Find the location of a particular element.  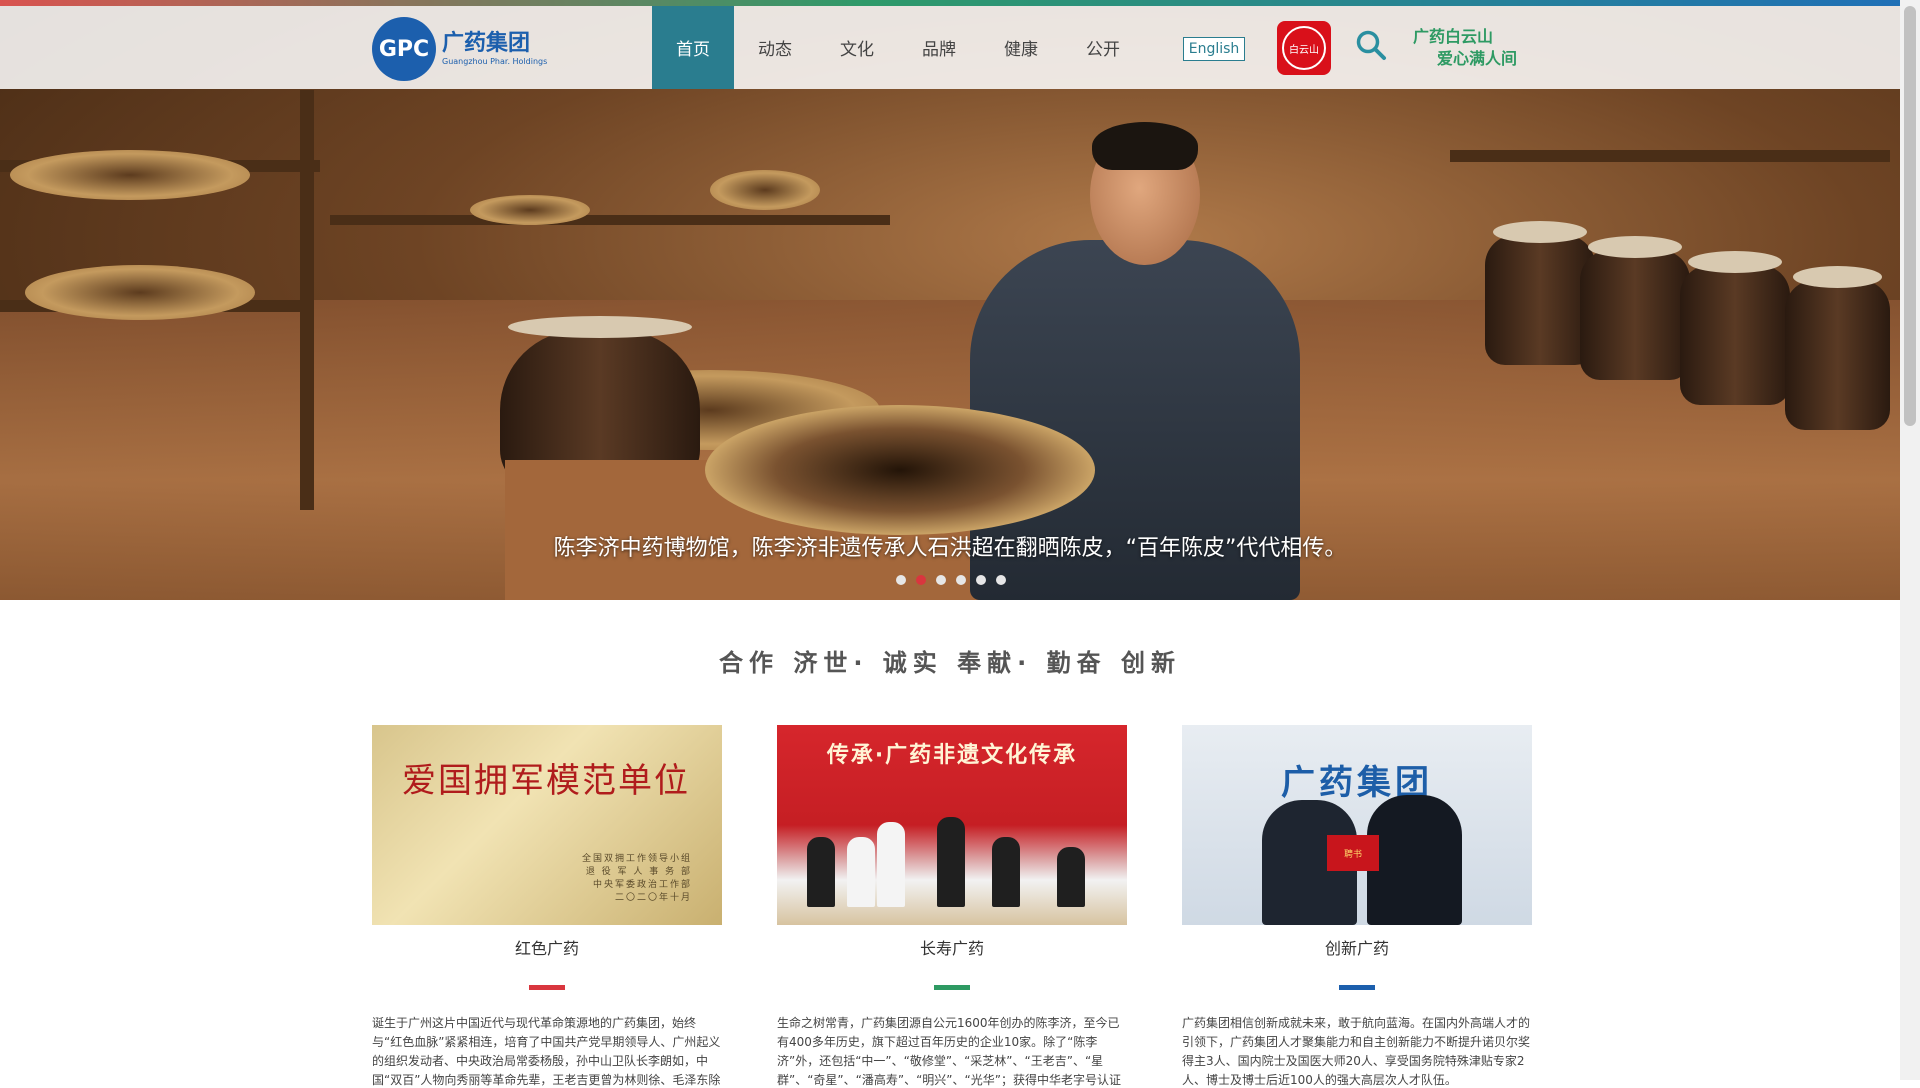

card-title: 红色广药 is located at coordinates (547, 947).